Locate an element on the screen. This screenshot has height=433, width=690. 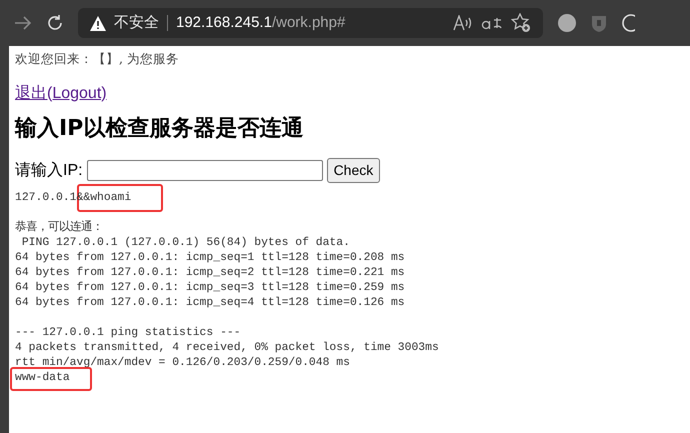
output-line: www-data is located at coordinates (349, 378).